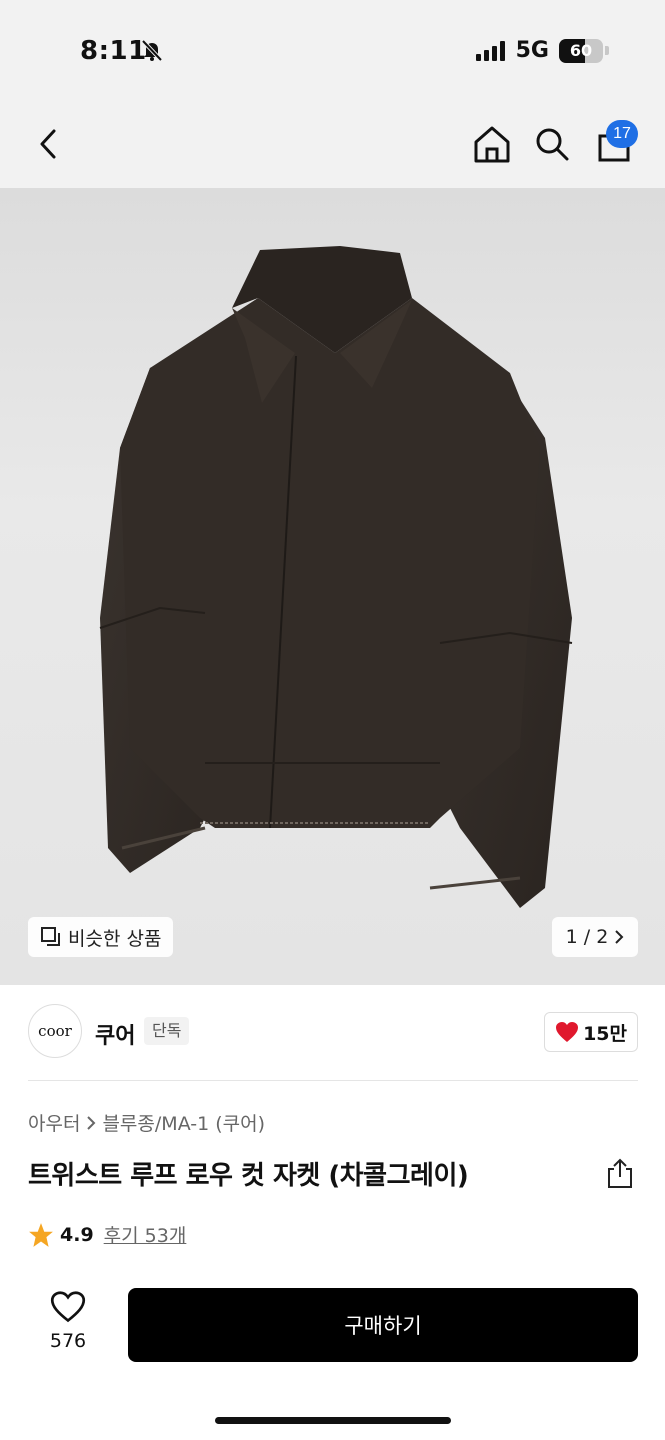 The image size is (665, 1440). What do you see at coordinates (605, 1033) in the screenshot?
I see `brand-like-count: 15만` at bounding box center [605, 1033].